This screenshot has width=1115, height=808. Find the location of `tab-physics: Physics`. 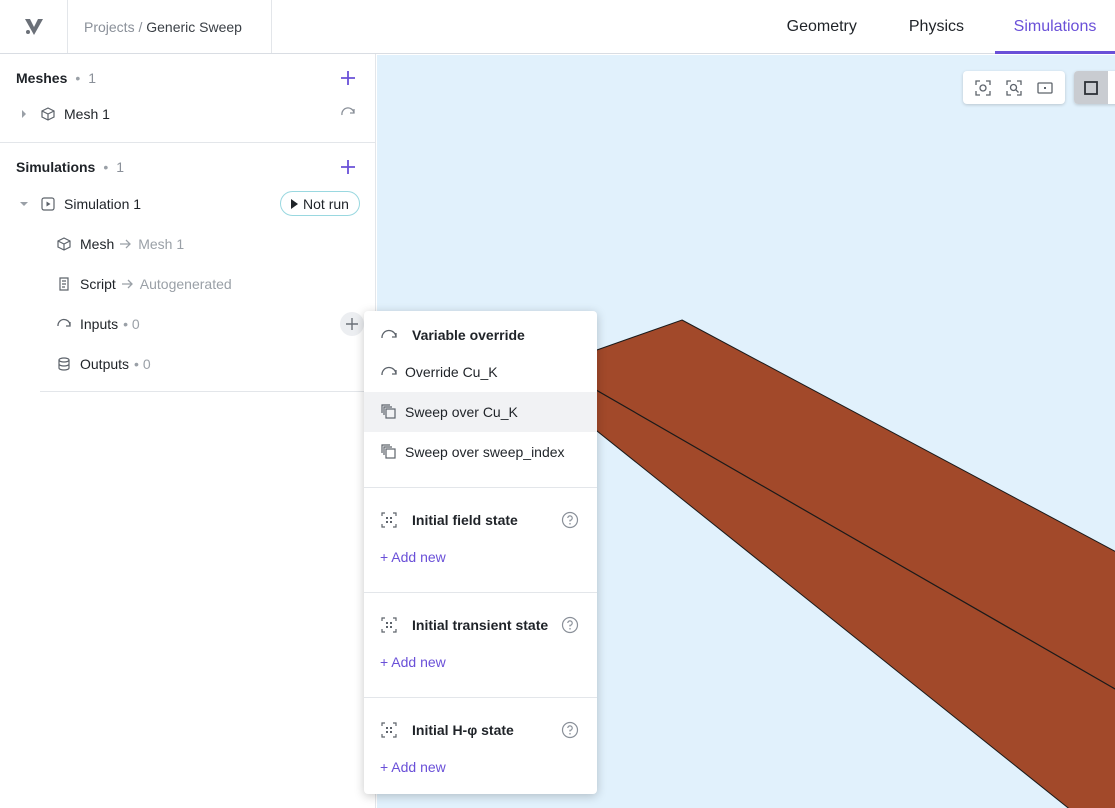

tab-physics: Physics is located at coordinates (936, 27).